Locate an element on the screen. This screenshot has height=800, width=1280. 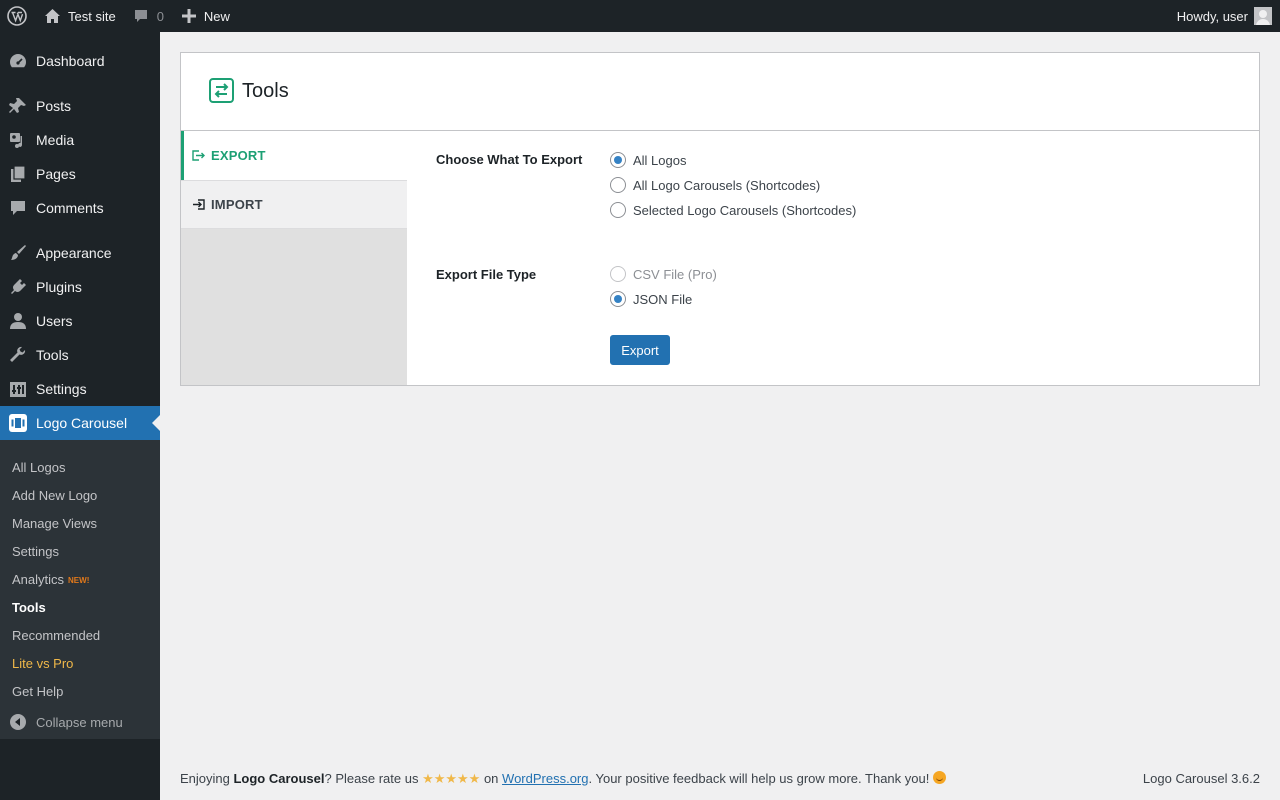
sidebar-item-label: Media is located at coordinates (55, 140).